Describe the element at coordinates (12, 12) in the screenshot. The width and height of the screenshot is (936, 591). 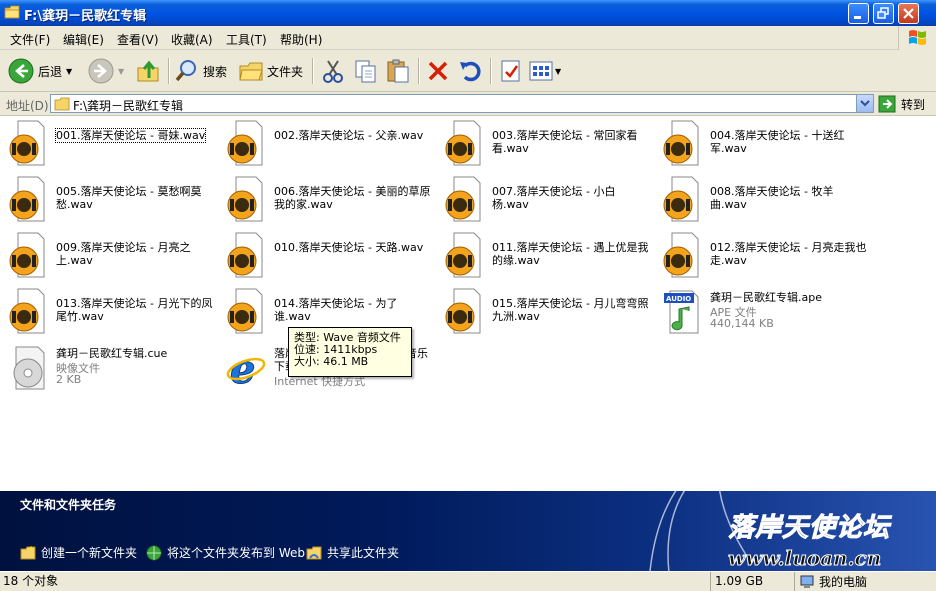
I see `folder-icon` at that location.